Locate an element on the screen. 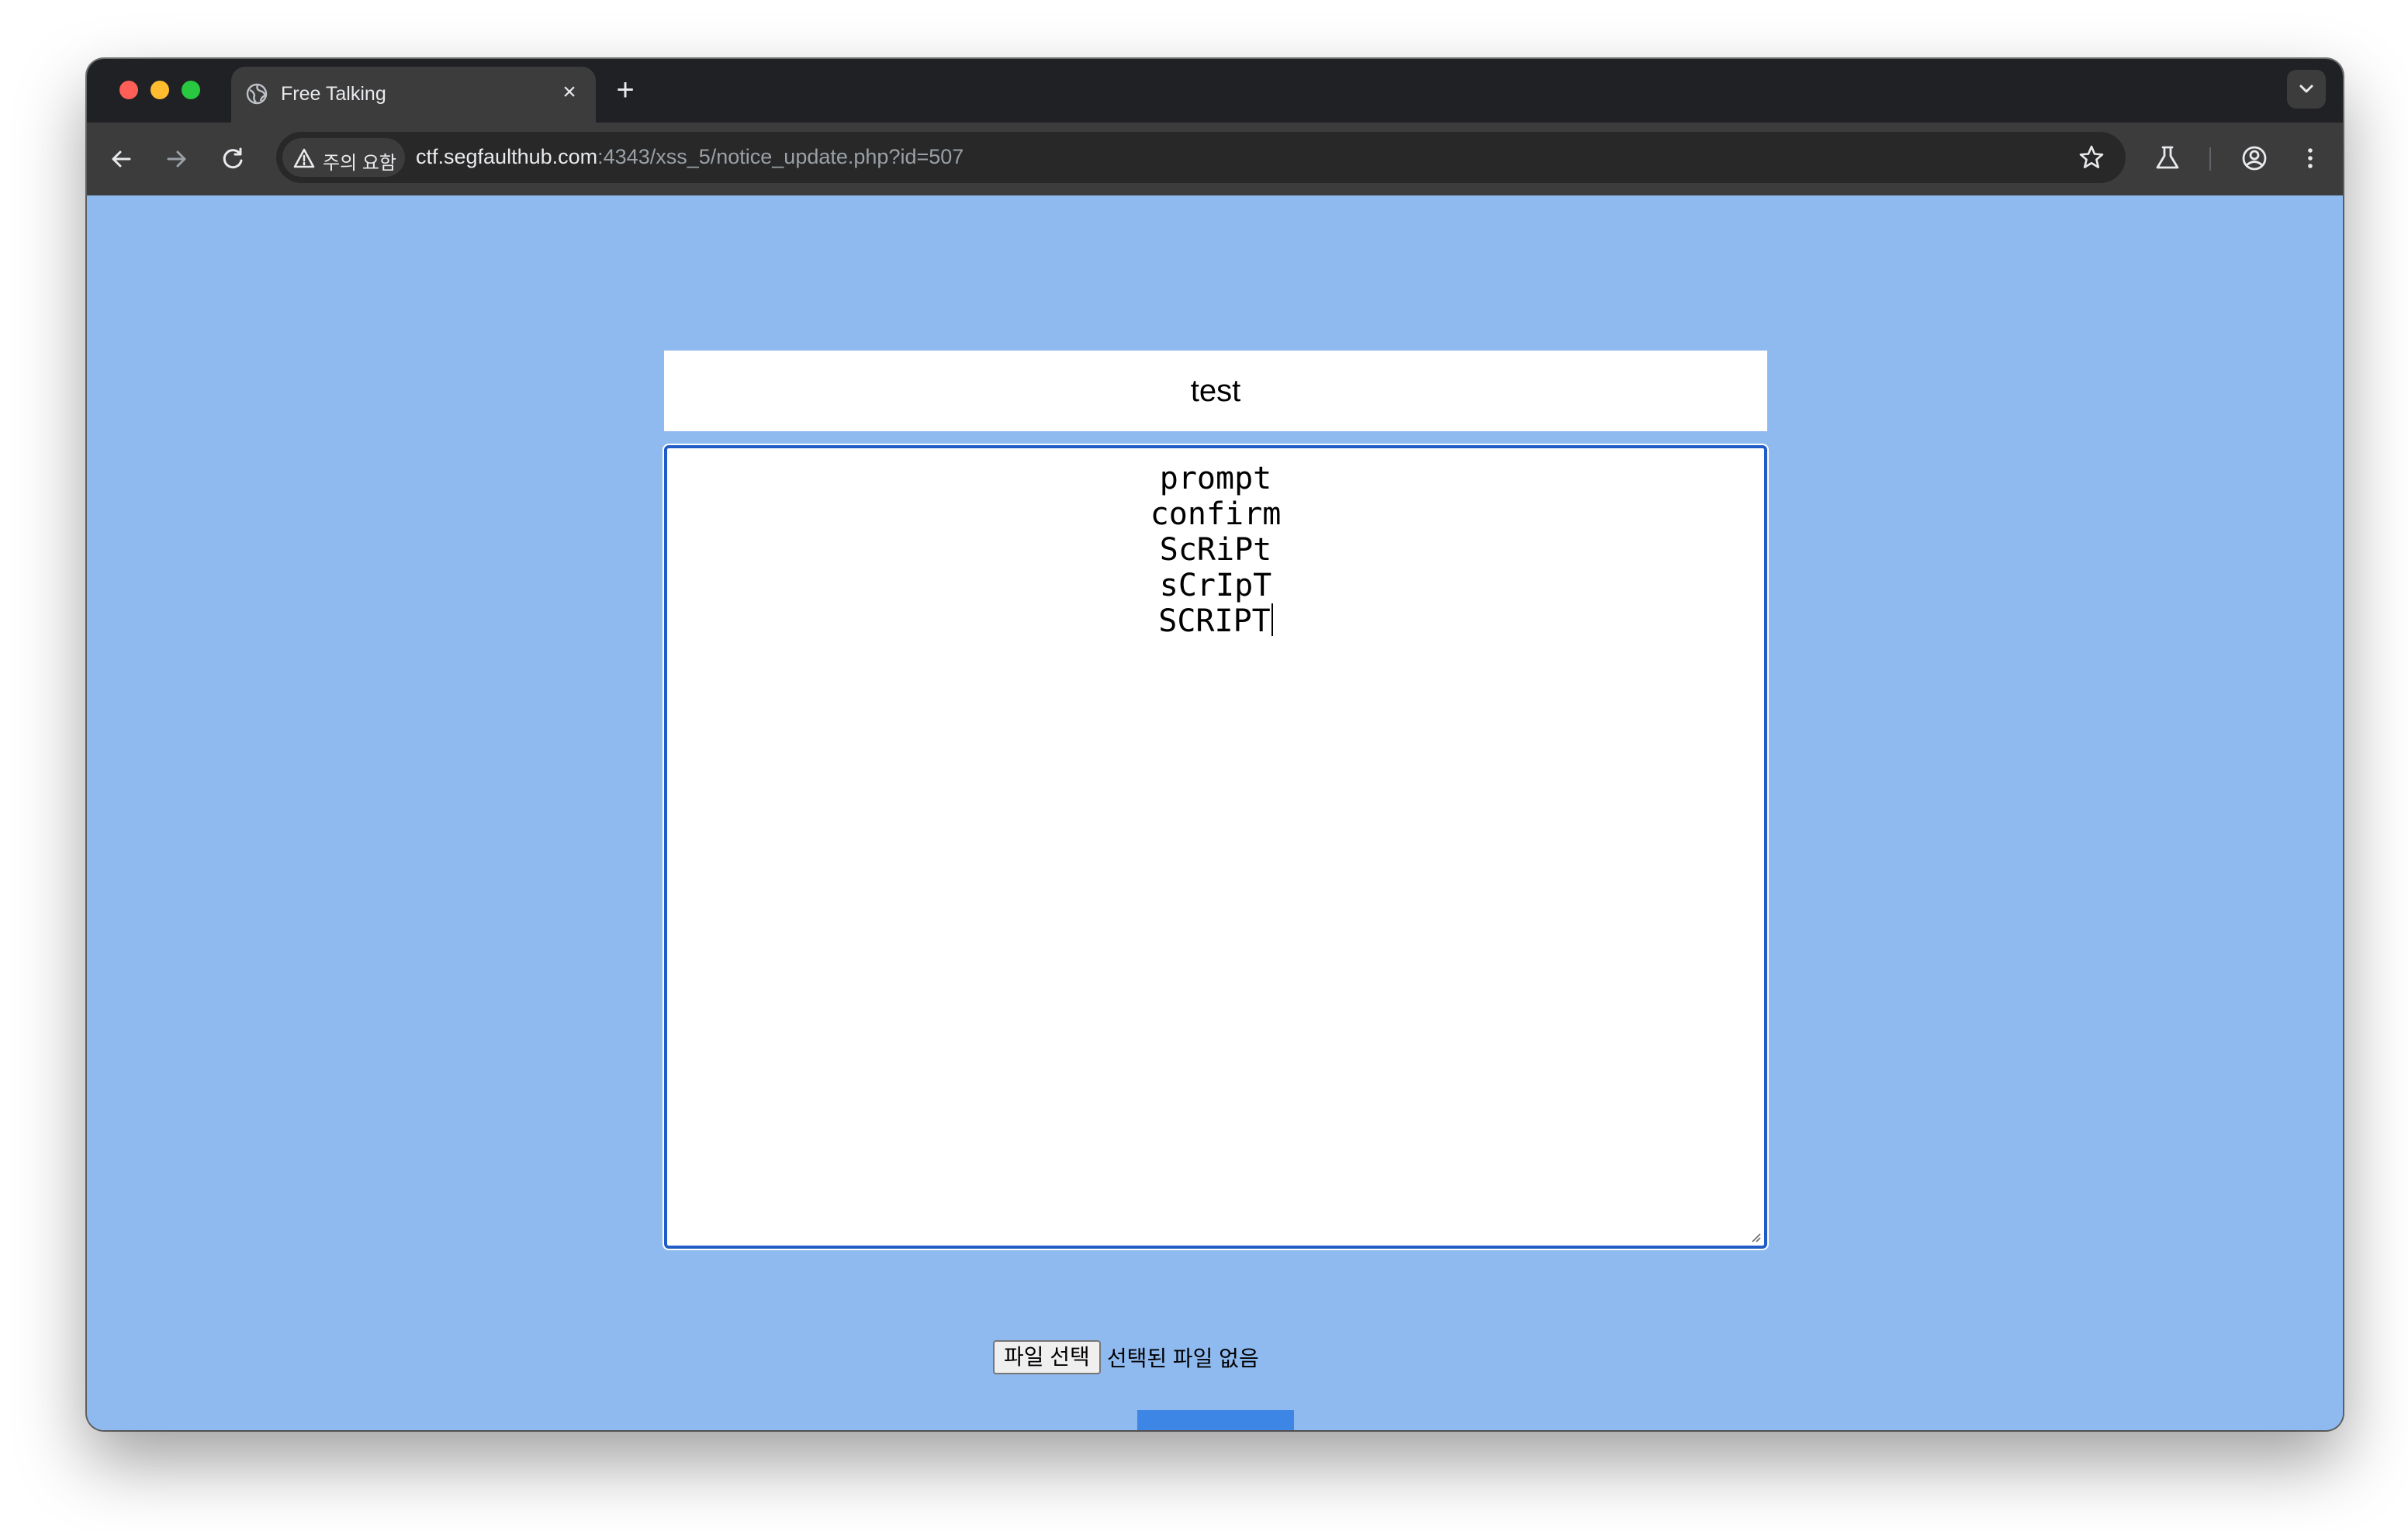  arrow-left-icon is located at coordinates (121, 159).